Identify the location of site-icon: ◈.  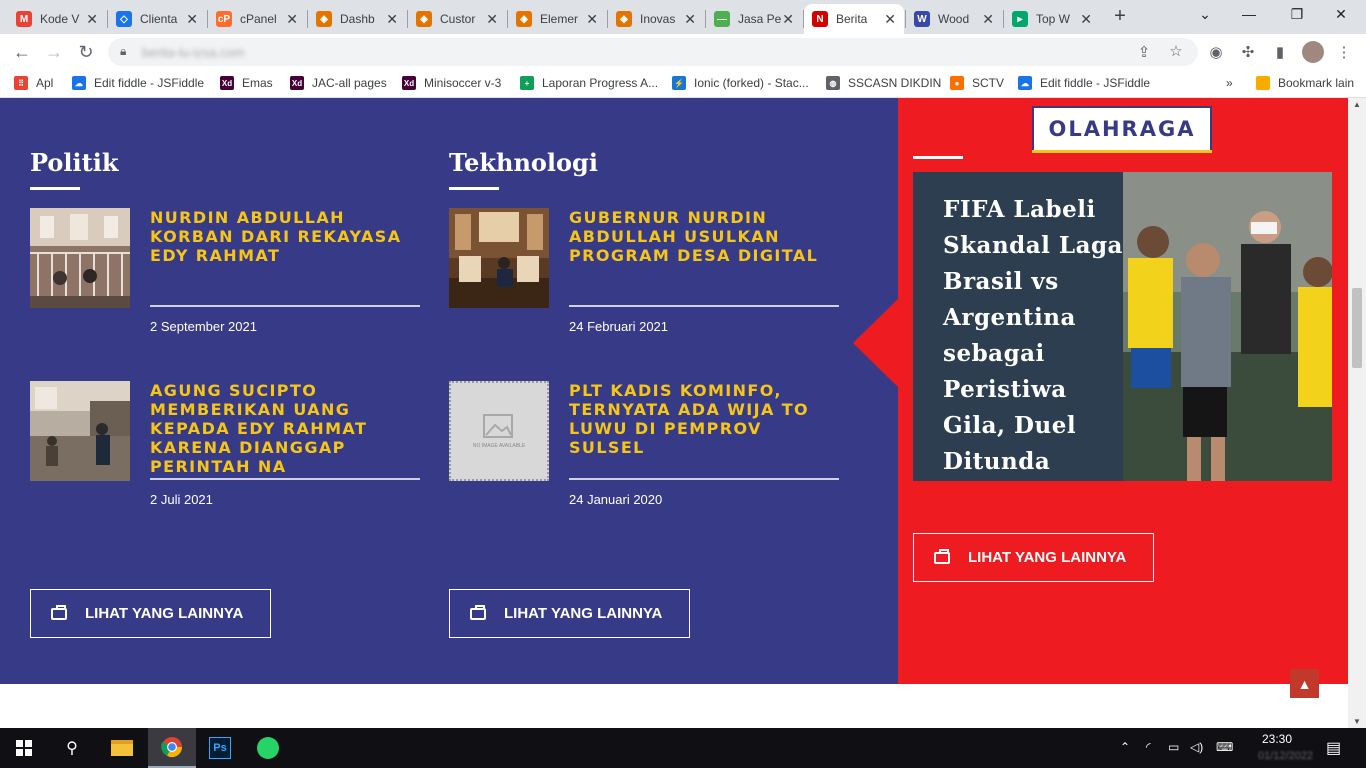
(624, 19).